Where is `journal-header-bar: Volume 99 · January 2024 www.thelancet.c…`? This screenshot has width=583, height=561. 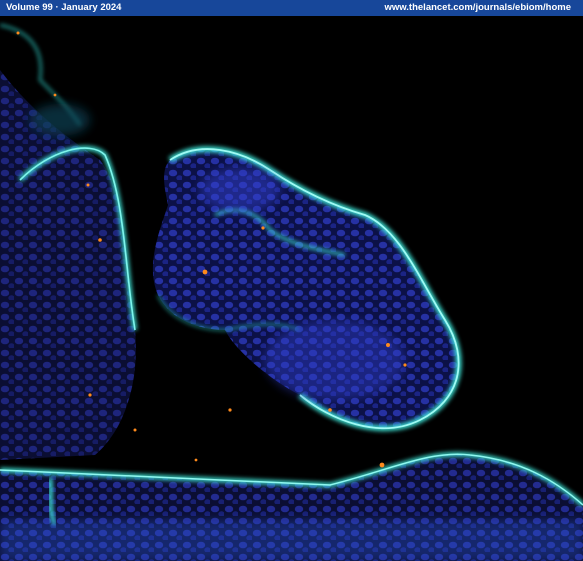
journal-header-bar: Volume 99 · January 2024 www.thelancet.c… is located at coordinates (291, 8).